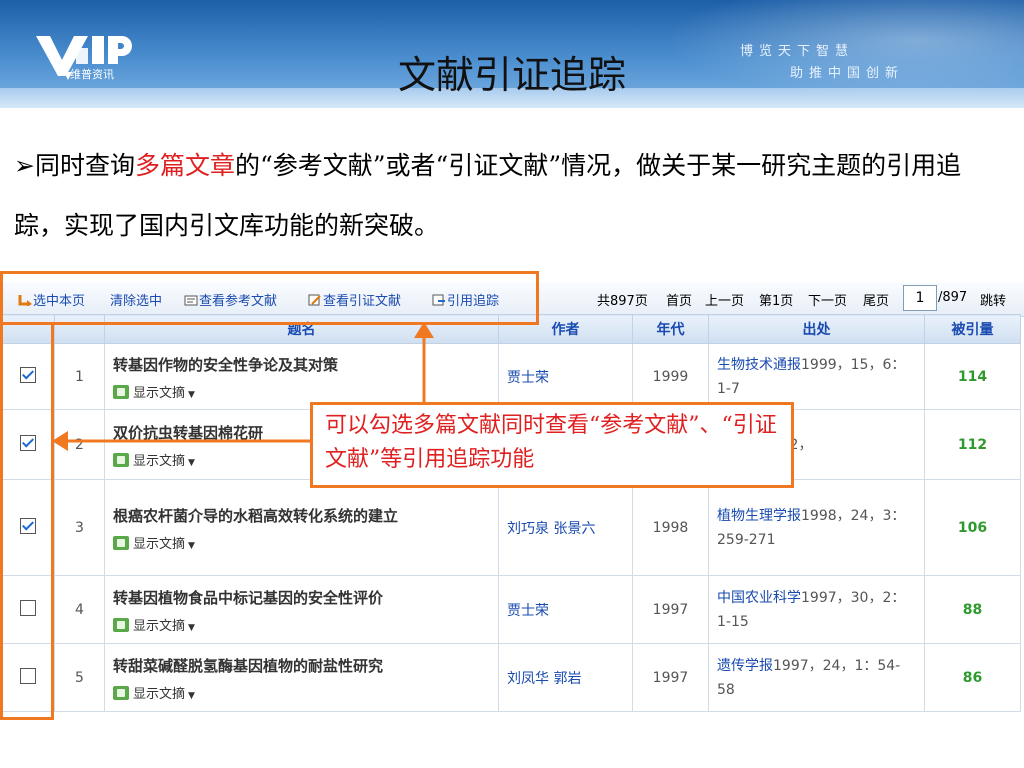 This screenshot has width=1024, height=768. What do you see at coordinates (301, 598) in the screenshot?
I see `row-title-link: 转基因植物食品中标记基因的安全性评价` at bounding box center [301, 598].